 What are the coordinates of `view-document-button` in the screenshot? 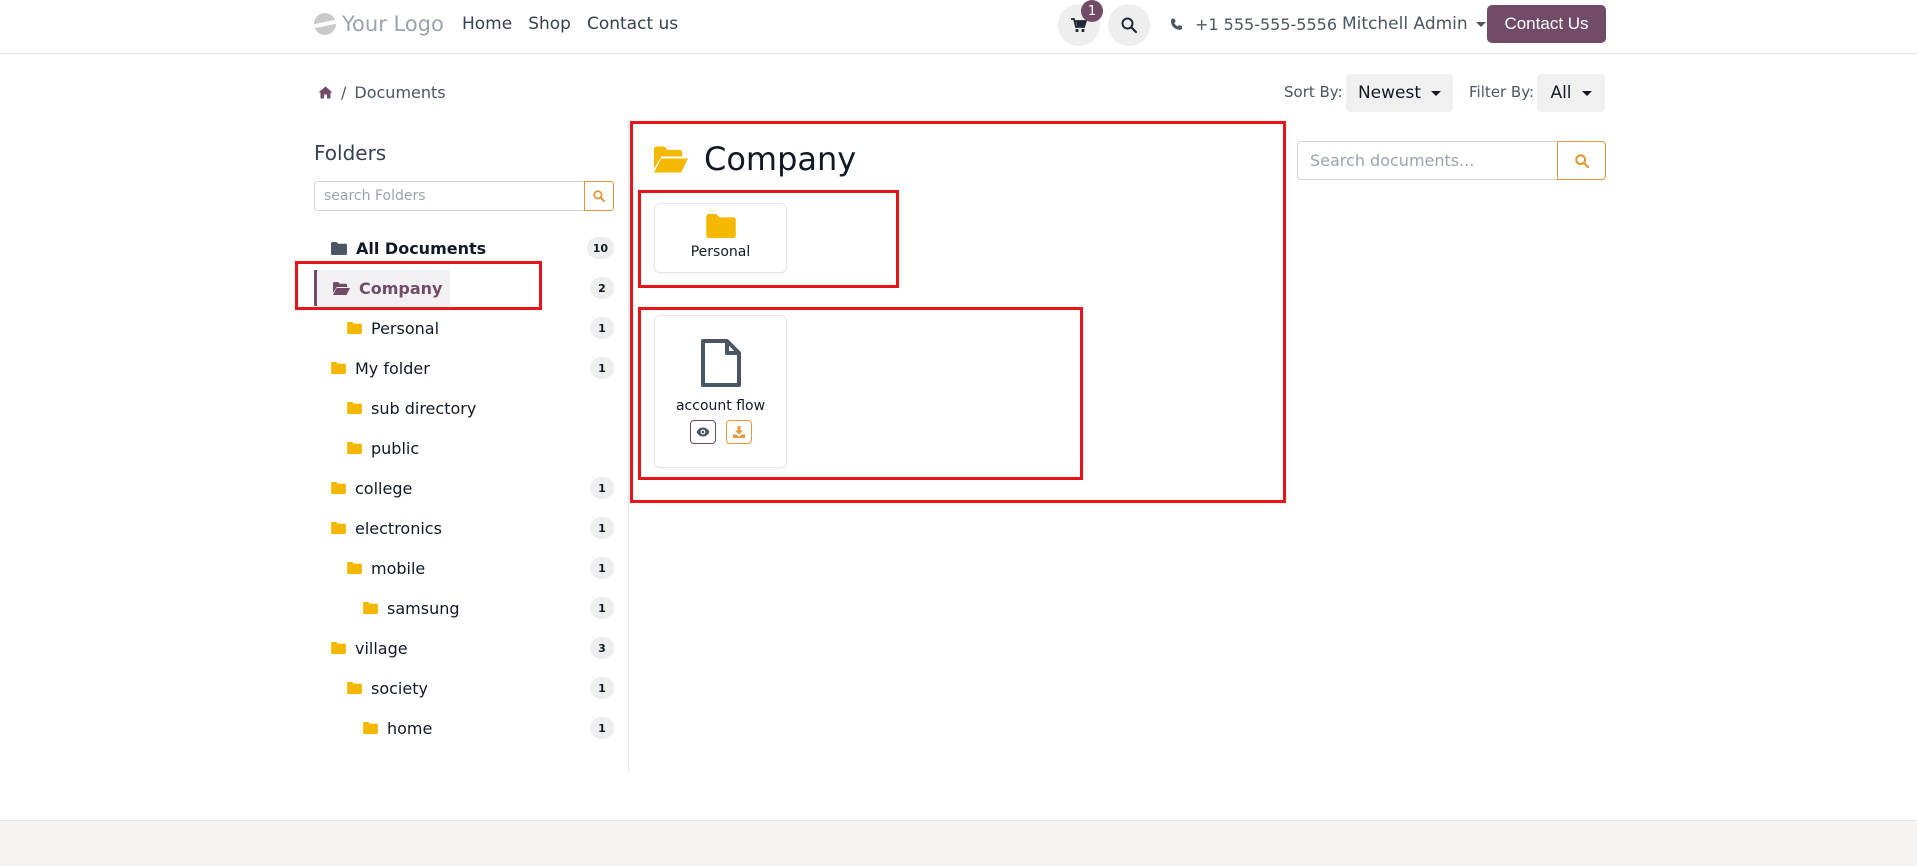 It's located at (702, 432).